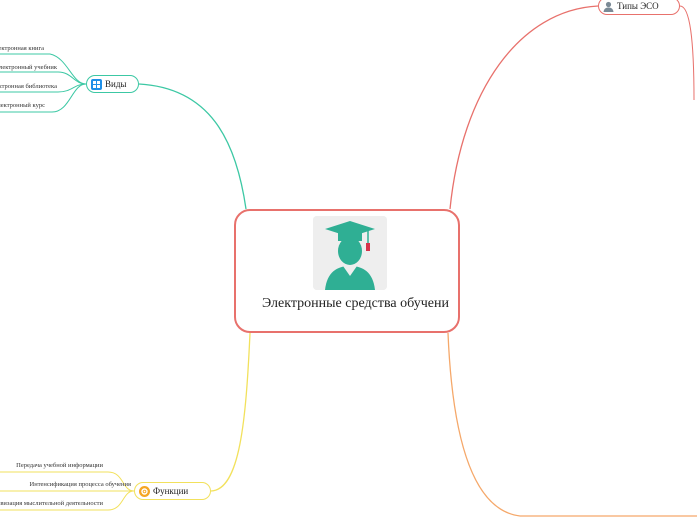 The width and height of the screenshot is (697, 520). What do you see at coordinates (144, 491) in the screenshot?
I see `gear-icon` at bounding box center [144, 491].